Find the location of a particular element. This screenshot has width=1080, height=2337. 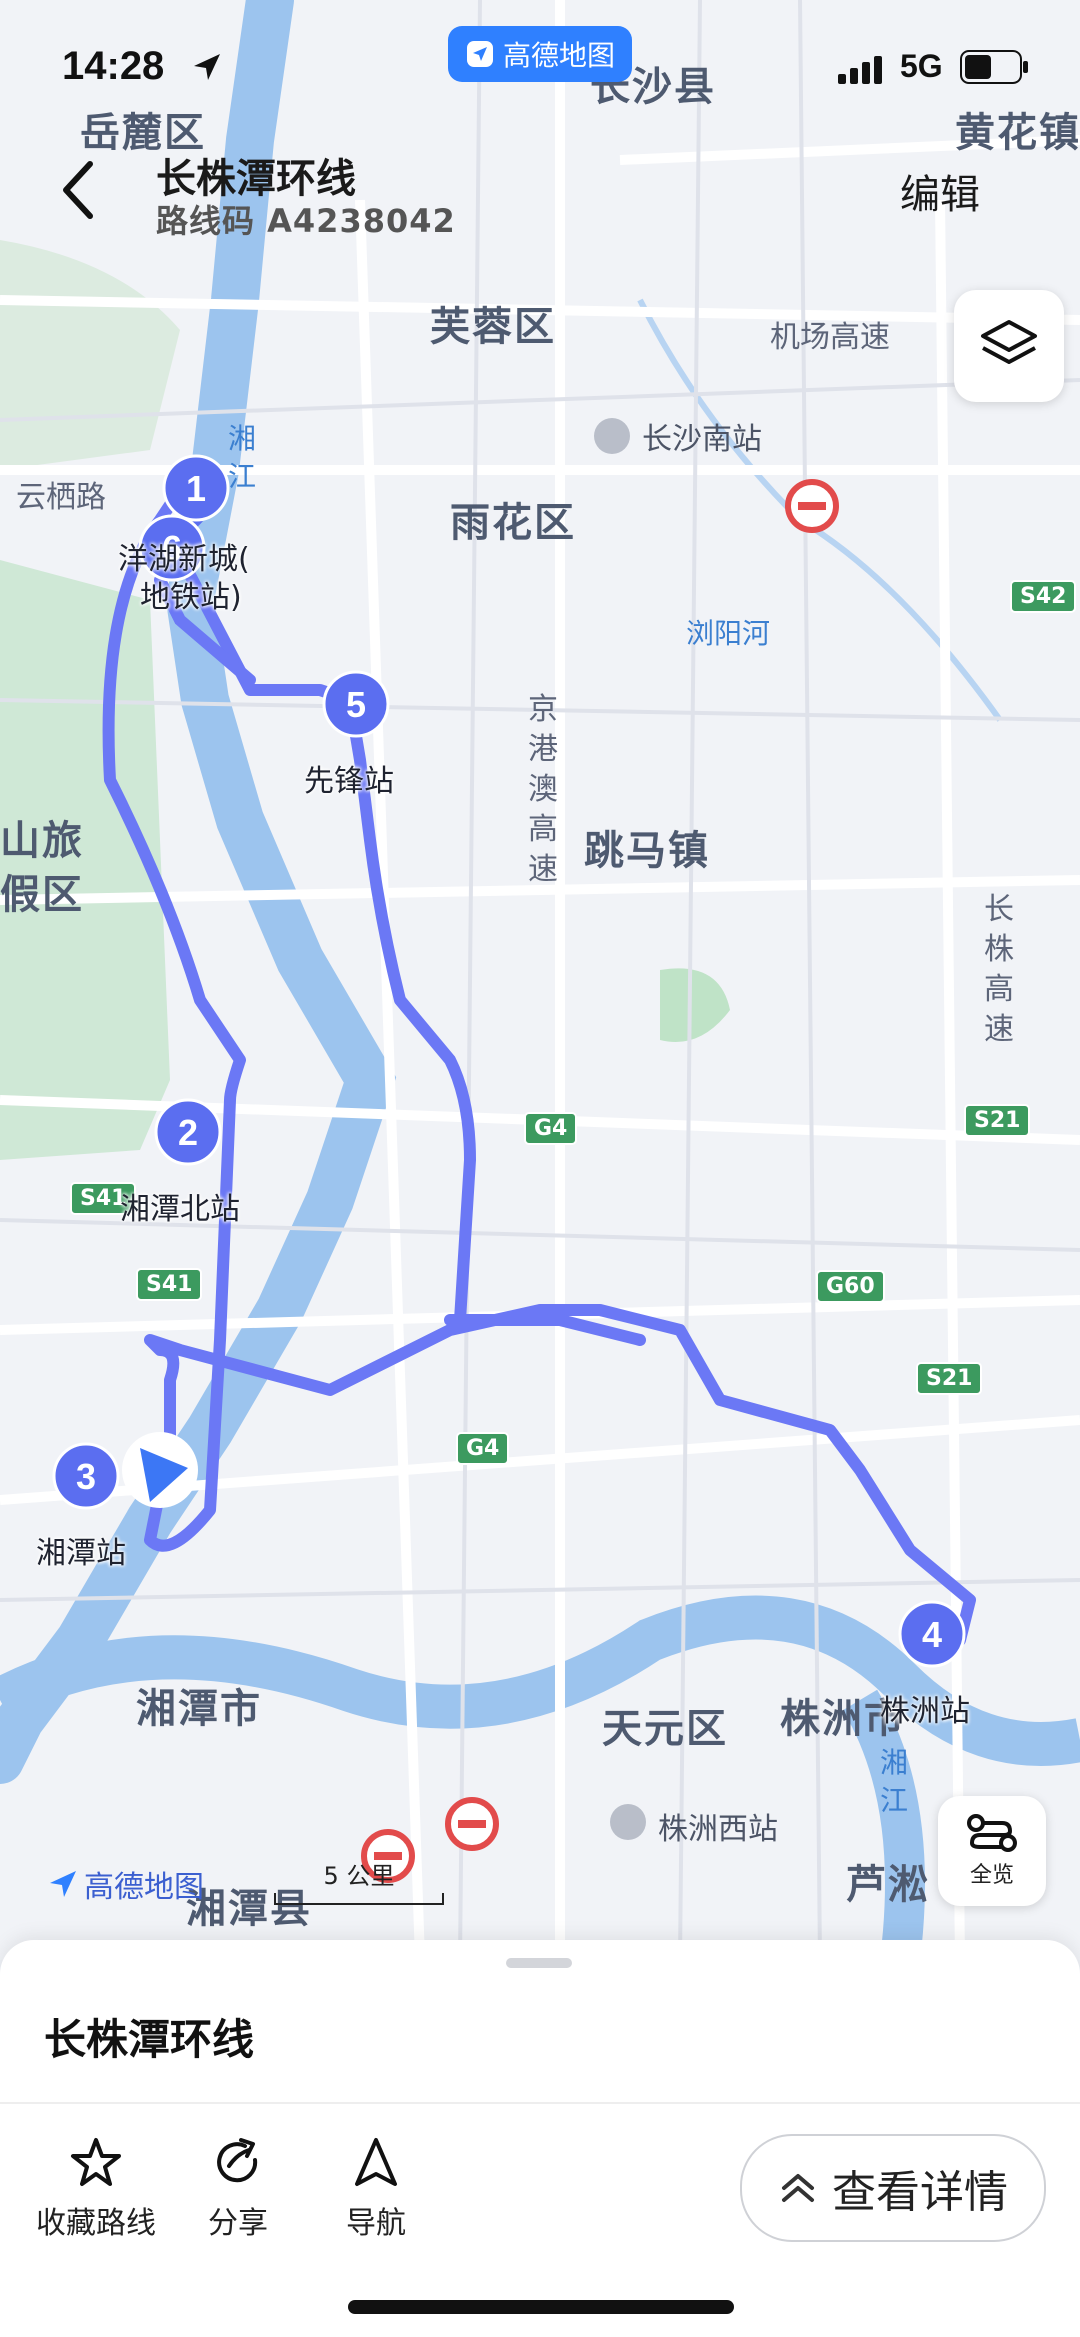

stop-marker-3: 3 is located at coordinates (86, 1476).